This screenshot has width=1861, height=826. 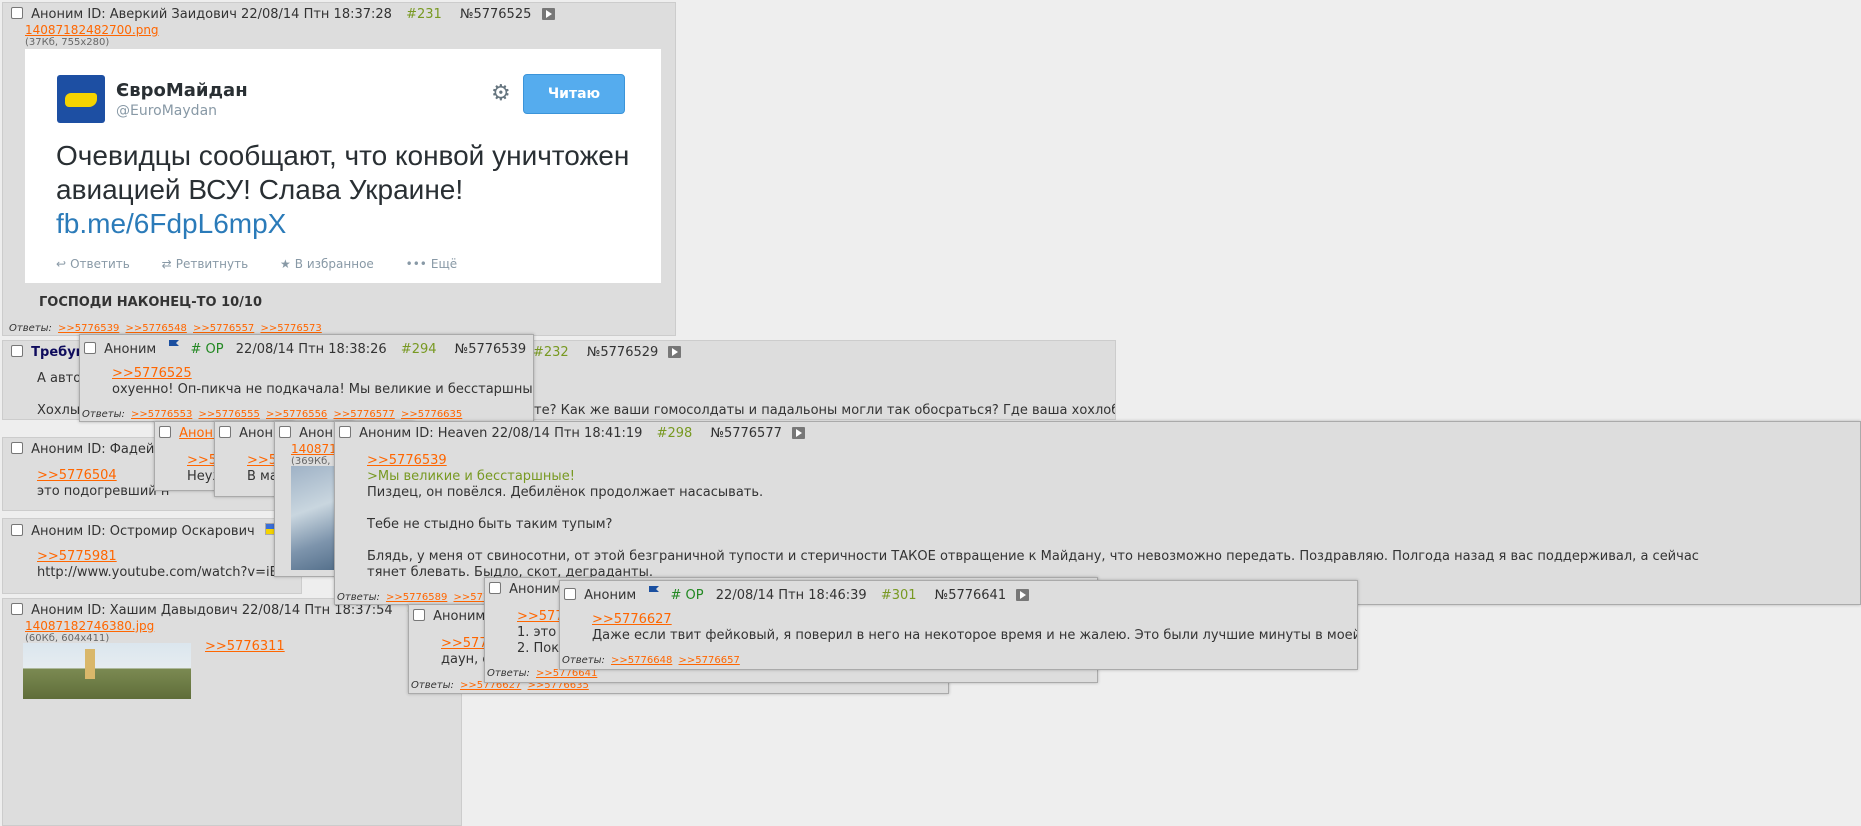 What do you see at coordinates (632, 620) in the screenshot?
I see `quote-link: >>5776627` at bounding box center [632, 620].